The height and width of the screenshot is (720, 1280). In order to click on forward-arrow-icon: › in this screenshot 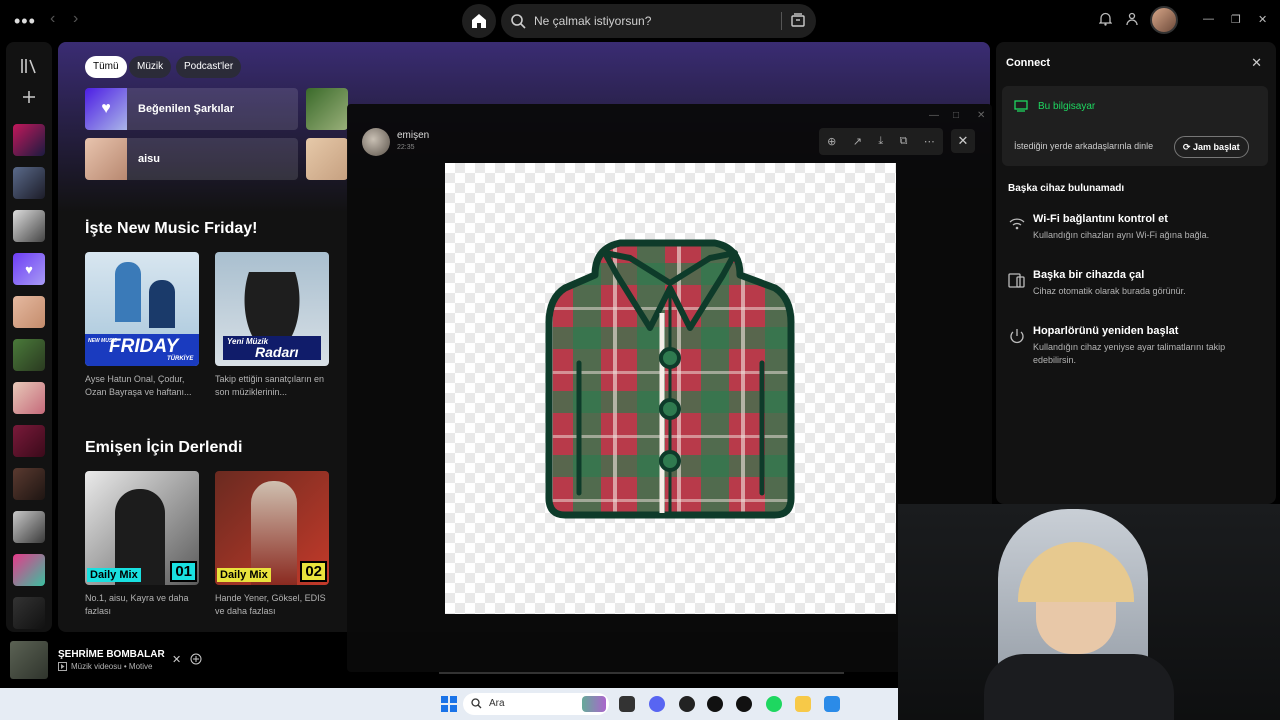, I will do `click(75, 19)`.